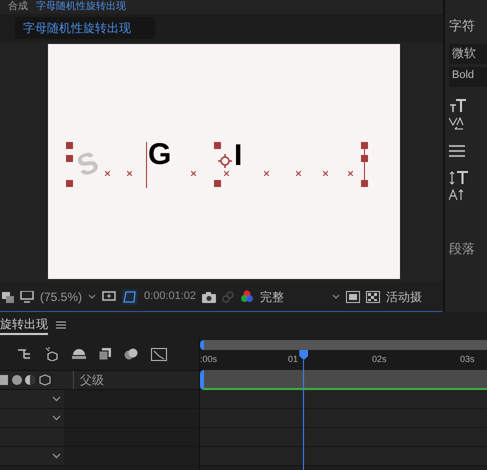 The height and width of the screenshot is (470, 487). Describe the element at coordinates (130, 296) in the screenshot. I see `transparency-grid-icon` at that location.